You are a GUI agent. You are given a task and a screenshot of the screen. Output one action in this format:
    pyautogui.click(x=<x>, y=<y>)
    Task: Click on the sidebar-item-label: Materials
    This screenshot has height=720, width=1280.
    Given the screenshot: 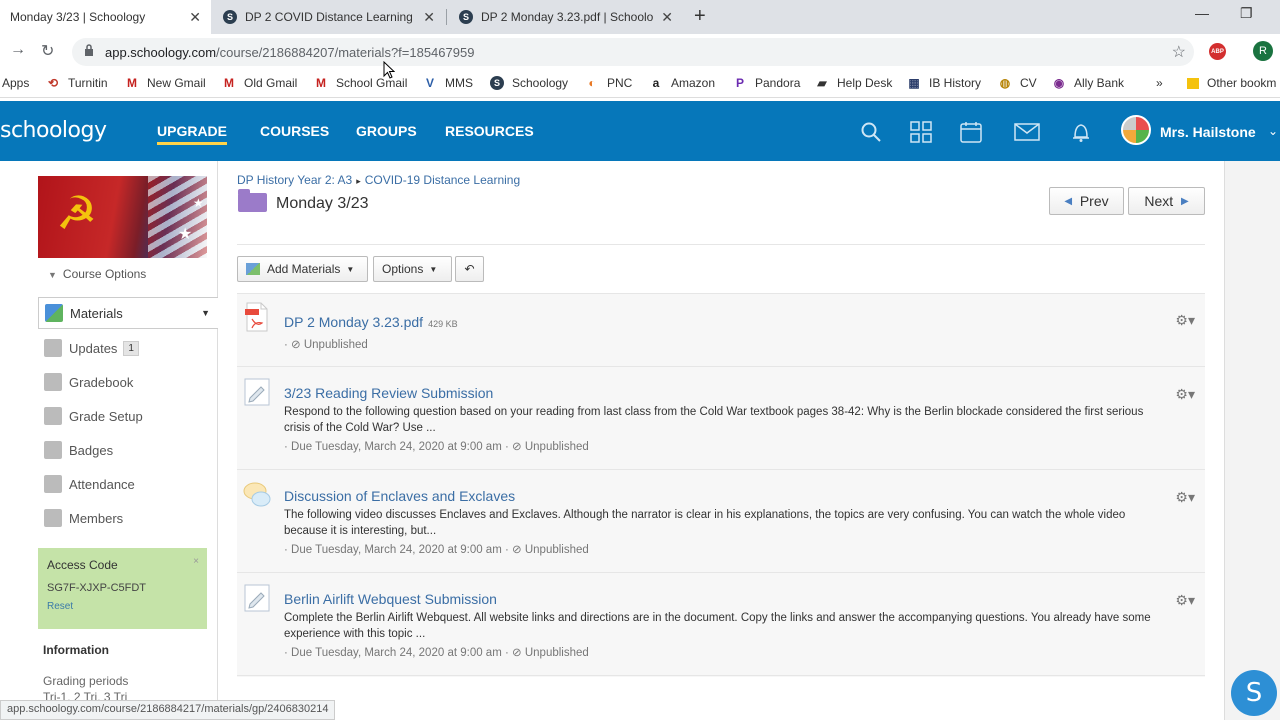 What is the action you would take?
    pyautogui.click(x=96, y=313)
    